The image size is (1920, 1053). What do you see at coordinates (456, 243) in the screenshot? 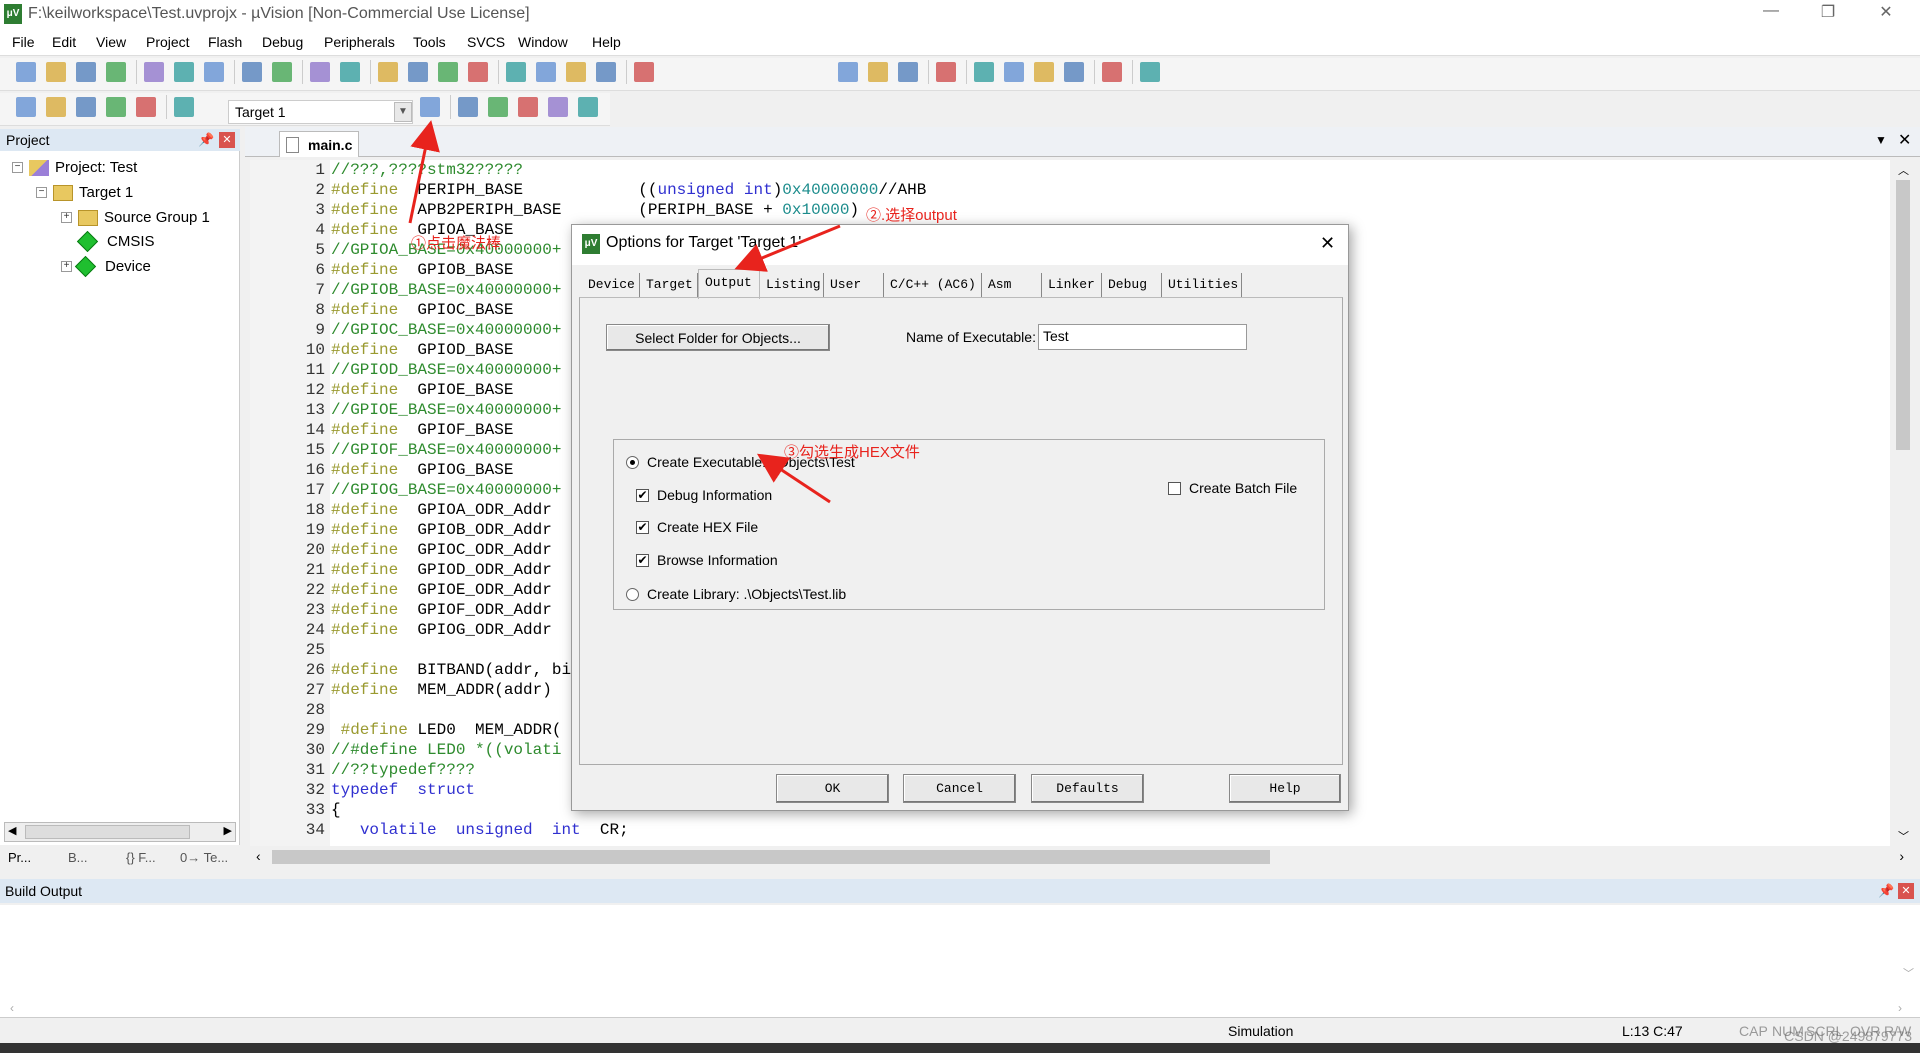
I see `annotation-step1: ①点击魔法棒` at bounding box center [456, 243].